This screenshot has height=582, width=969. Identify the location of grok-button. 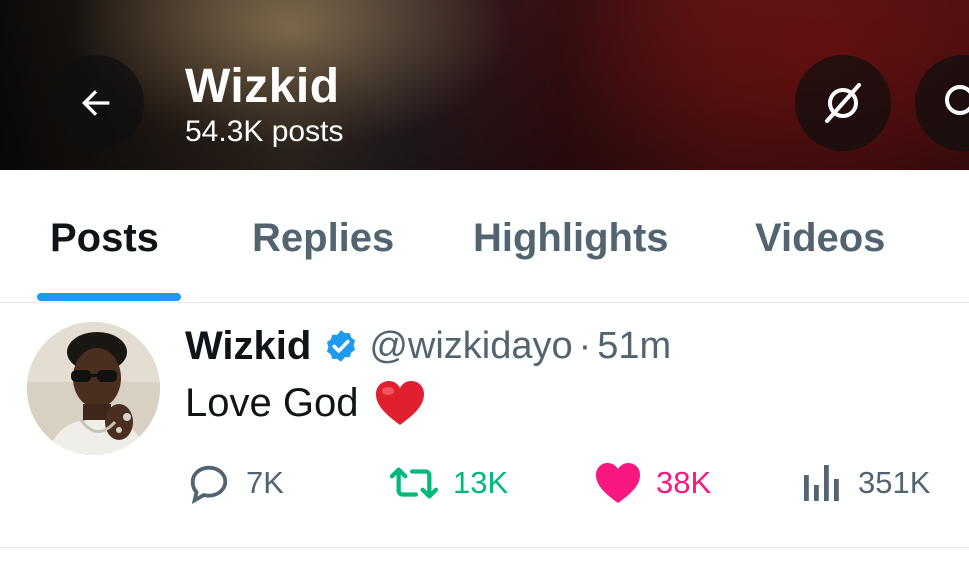
(843, 103).